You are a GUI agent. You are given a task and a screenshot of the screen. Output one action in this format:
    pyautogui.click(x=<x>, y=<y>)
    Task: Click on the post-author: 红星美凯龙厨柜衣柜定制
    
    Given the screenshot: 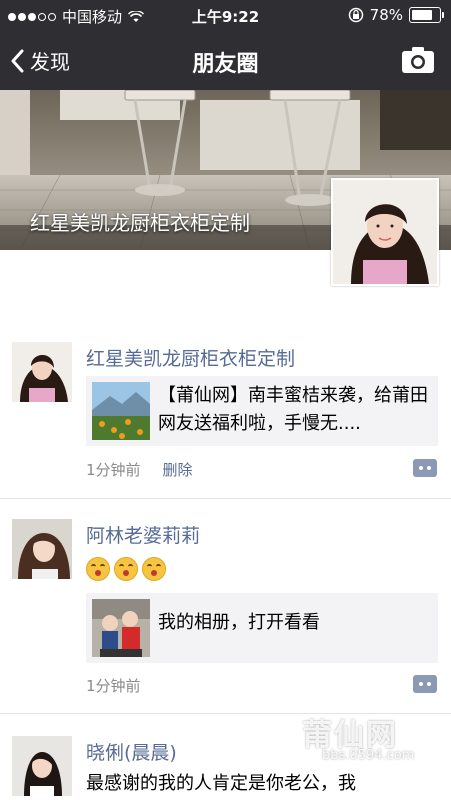 What is the action you would take?
    pyautogui.click(x=190, y=357)
    